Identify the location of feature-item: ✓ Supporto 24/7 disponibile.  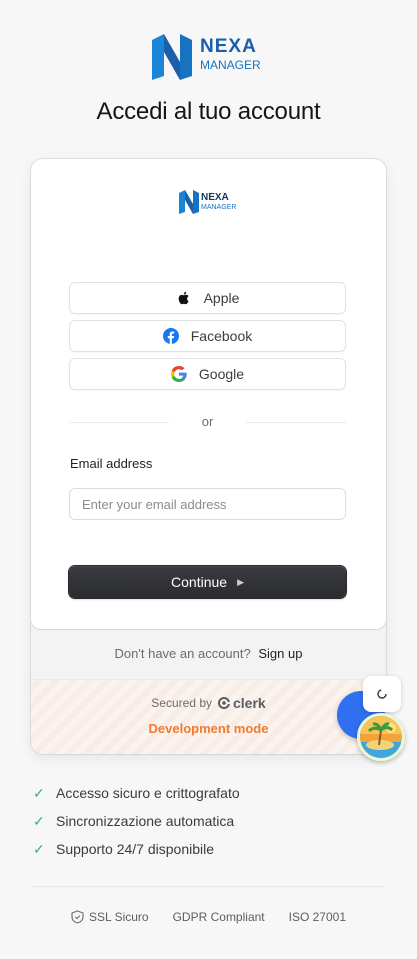
(136, 849).